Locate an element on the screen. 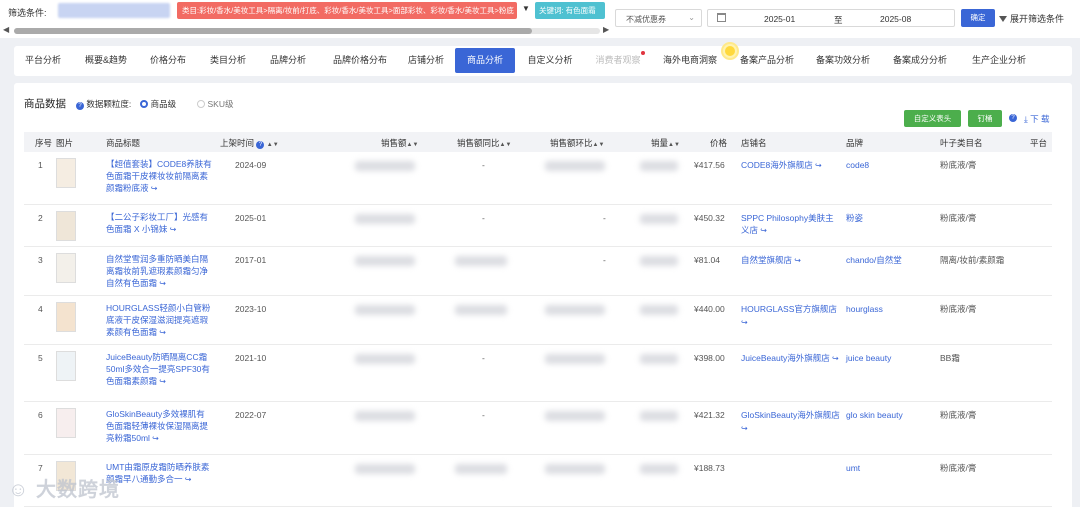  col-launch: 上架时间 ? ▲▼ is located at coordinates (249, 143).